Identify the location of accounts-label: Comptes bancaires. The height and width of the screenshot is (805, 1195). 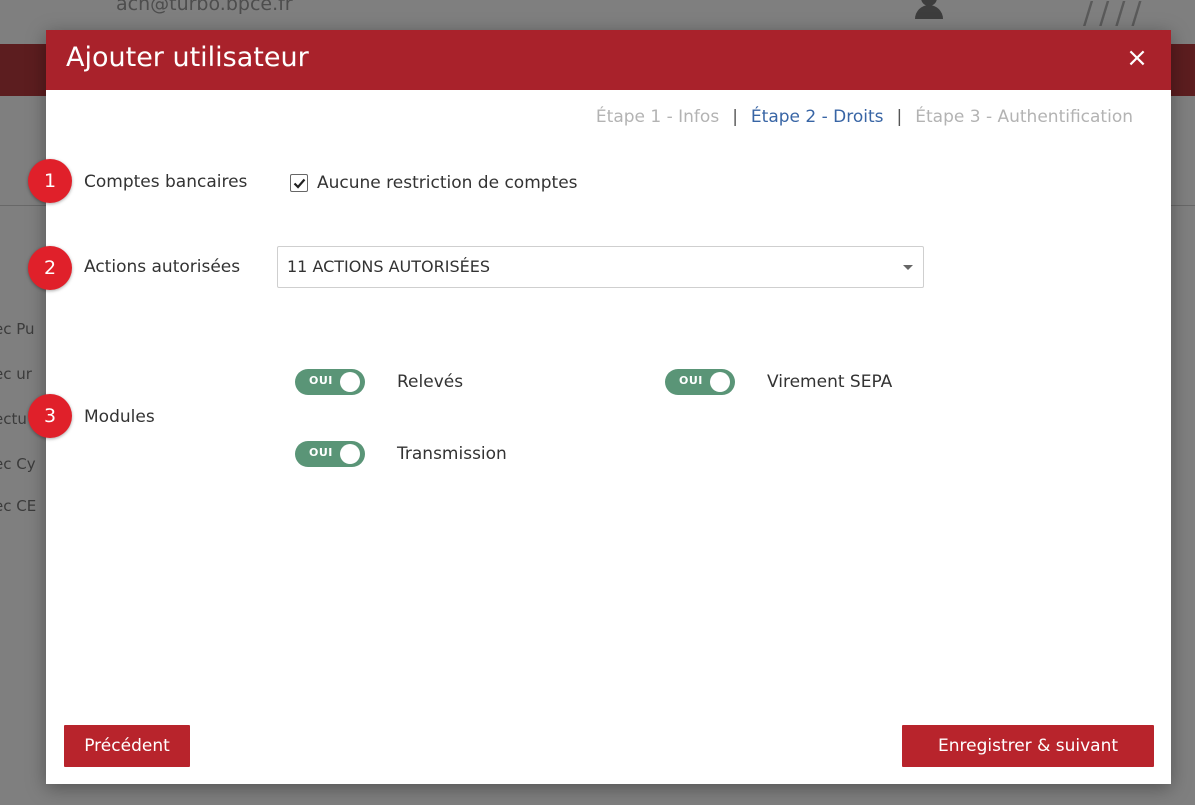
(166, 182).